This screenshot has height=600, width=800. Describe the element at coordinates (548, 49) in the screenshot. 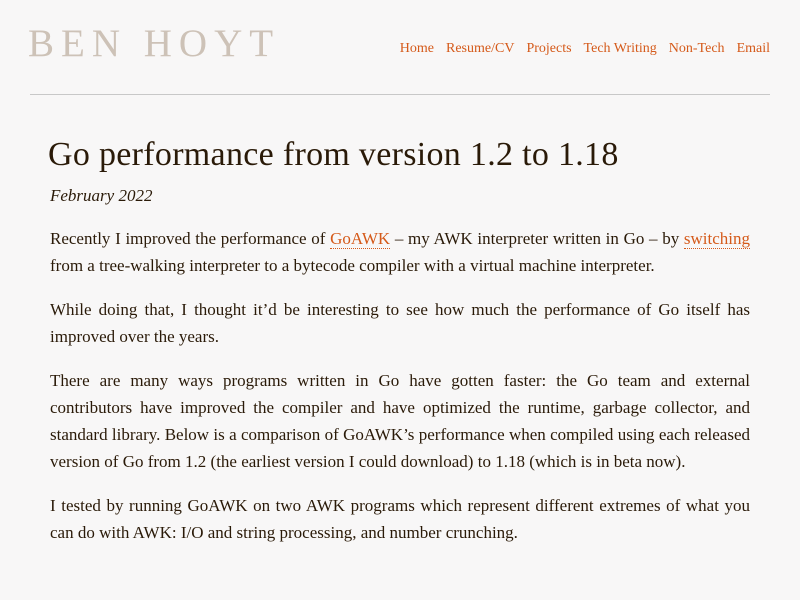

I see `nav-item-projects: Projects` at that location.